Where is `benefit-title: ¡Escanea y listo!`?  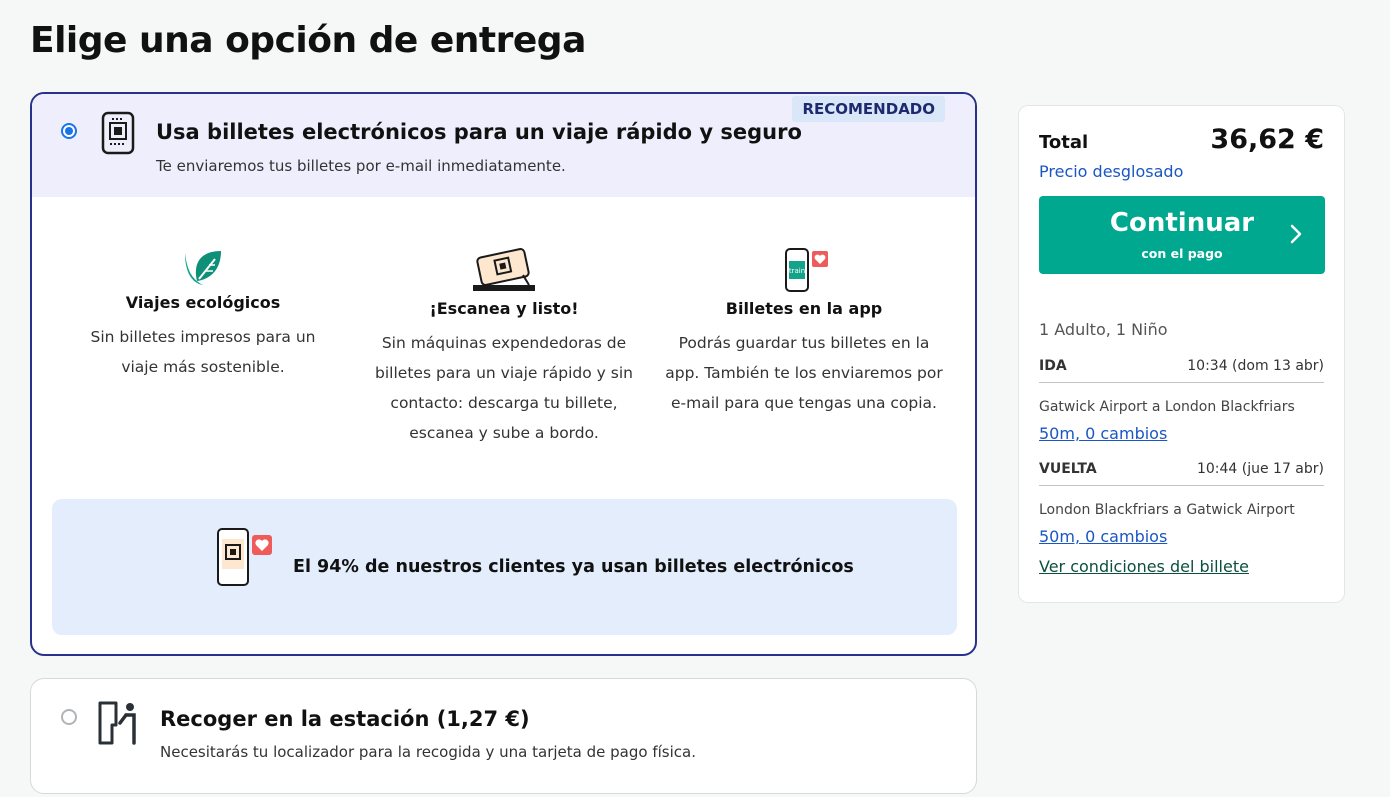
benefit-title: ¡Escanea y listo! is located at coordinates (504, 308).